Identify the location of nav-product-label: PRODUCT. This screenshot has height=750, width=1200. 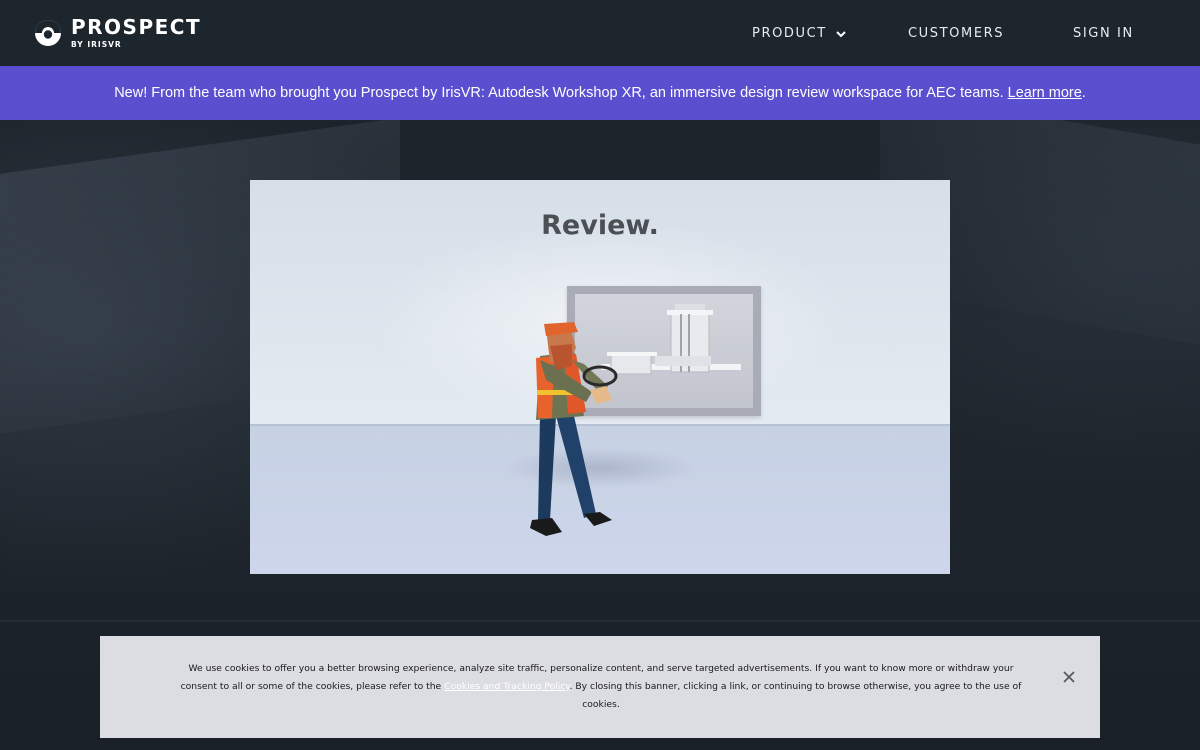
(789, 33).